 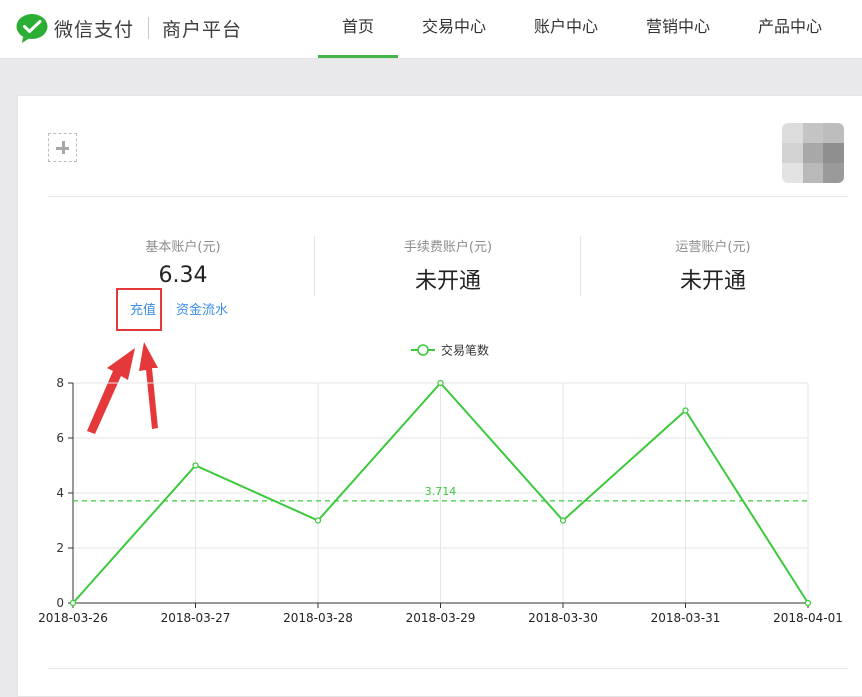 What do you see at coordinates (686, 618) in the screenshot?
I see `x-tick-label: 2018-03-31` at bounding box center [686, 618].